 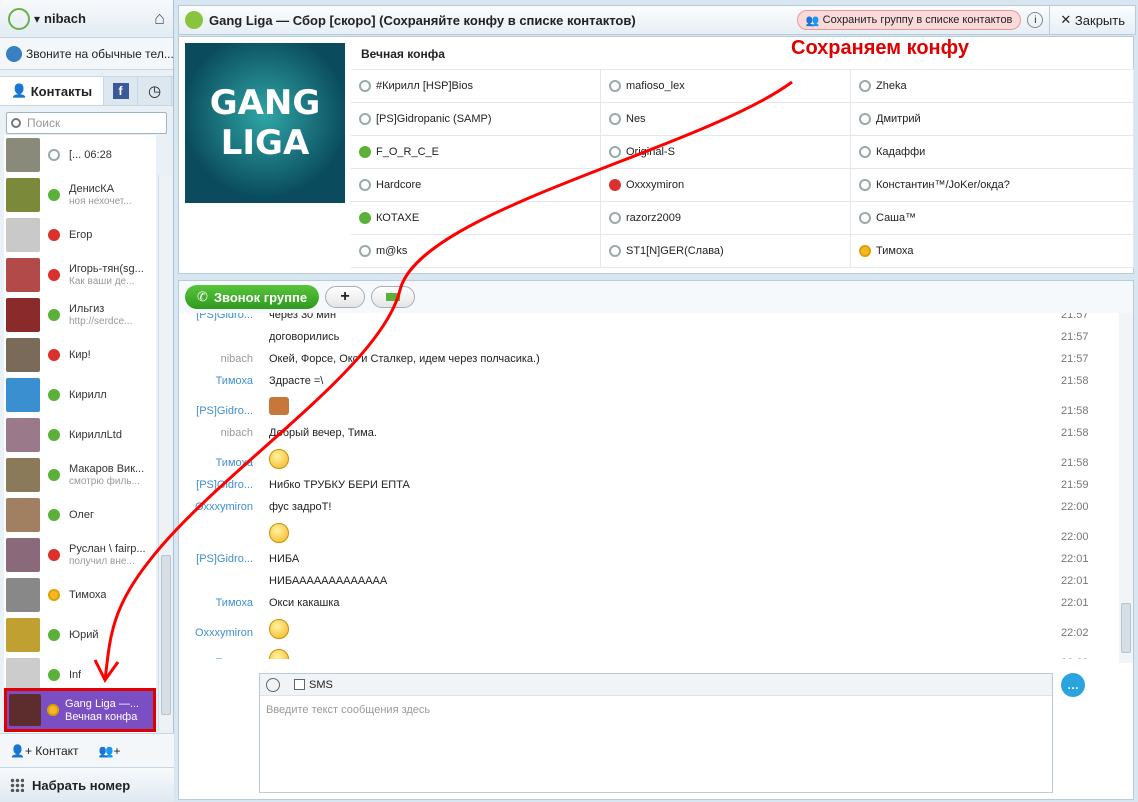 I want to click on member-item: mafioso_lex, so click(x=726, y=86).